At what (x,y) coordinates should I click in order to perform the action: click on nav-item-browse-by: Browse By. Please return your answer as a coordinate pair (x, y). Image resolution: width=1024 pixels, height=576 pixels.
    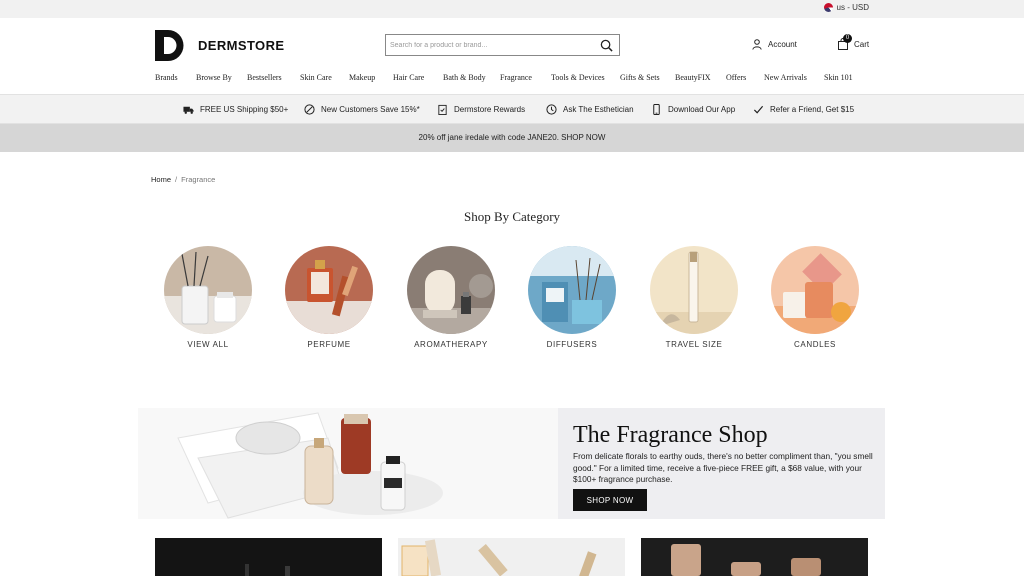
    Looking at the image, I should click on (214, 77).